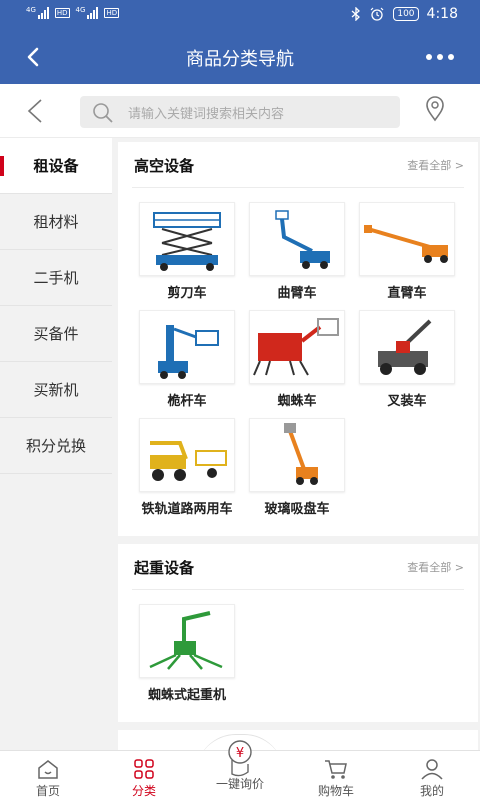 This screenshot has height=800, width=480. What do you see at coordinates (356, 14) in the screenshot?
I see `bluetooth-icon` at bounding box center [356, 14].